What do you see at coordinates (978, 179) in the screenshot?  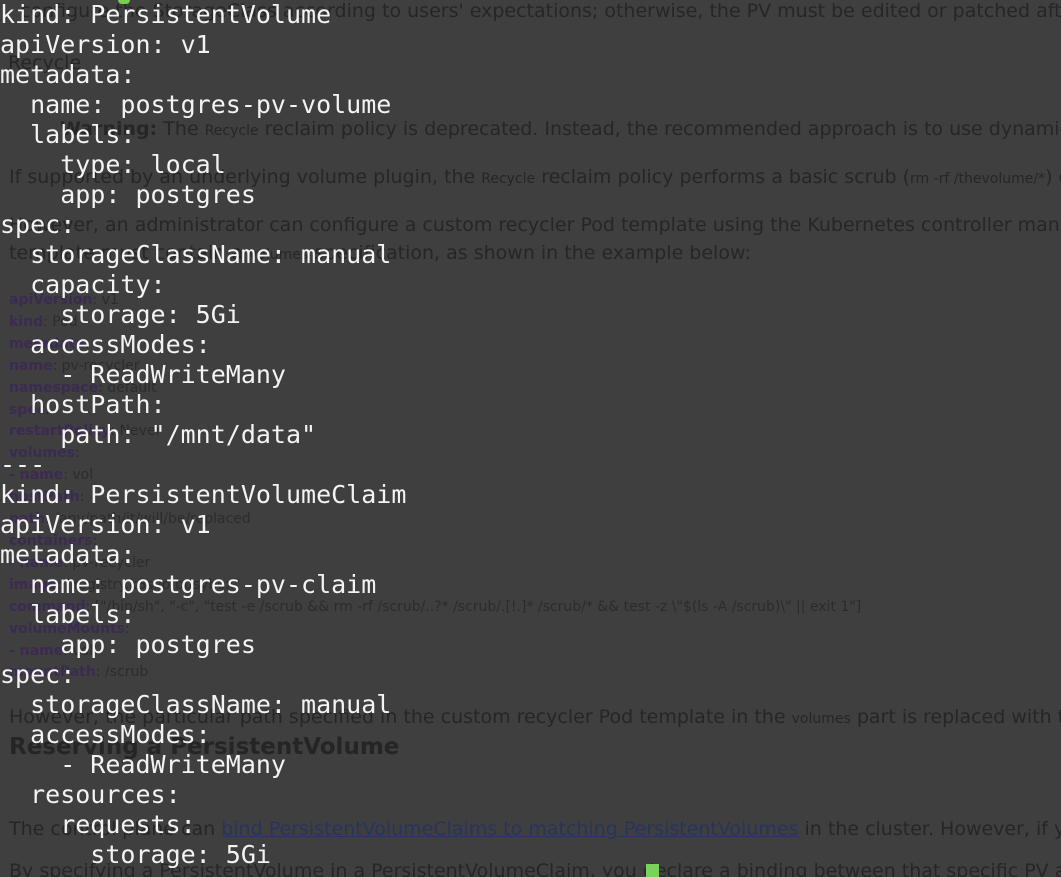 I see `supported-code2: rm -rf /thevolume/*` at bounding box center [978, 179].